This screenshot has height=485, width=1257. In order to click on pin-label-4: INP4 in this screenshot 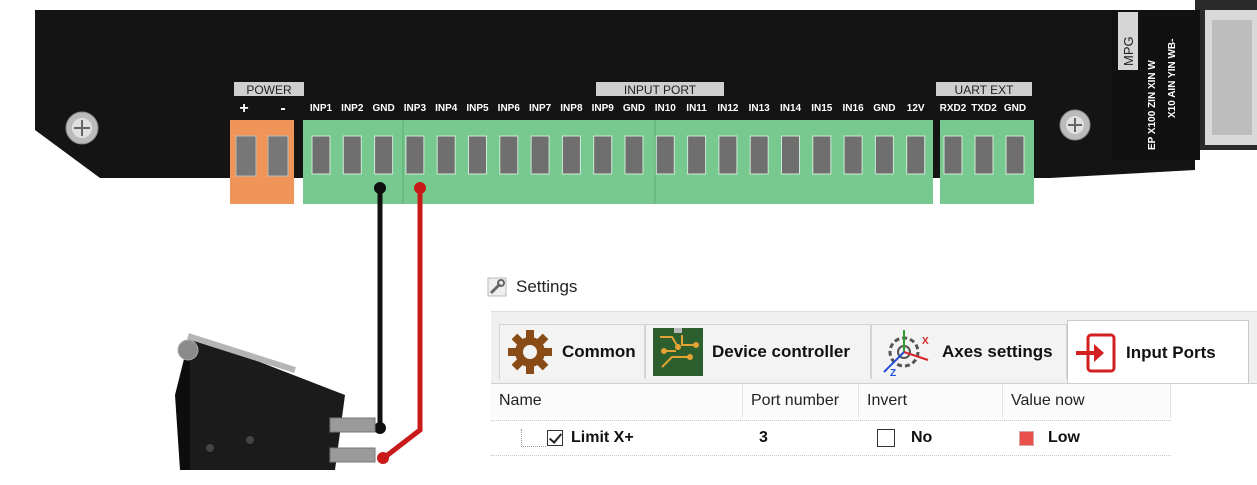, I will do `click(446, 108)`.